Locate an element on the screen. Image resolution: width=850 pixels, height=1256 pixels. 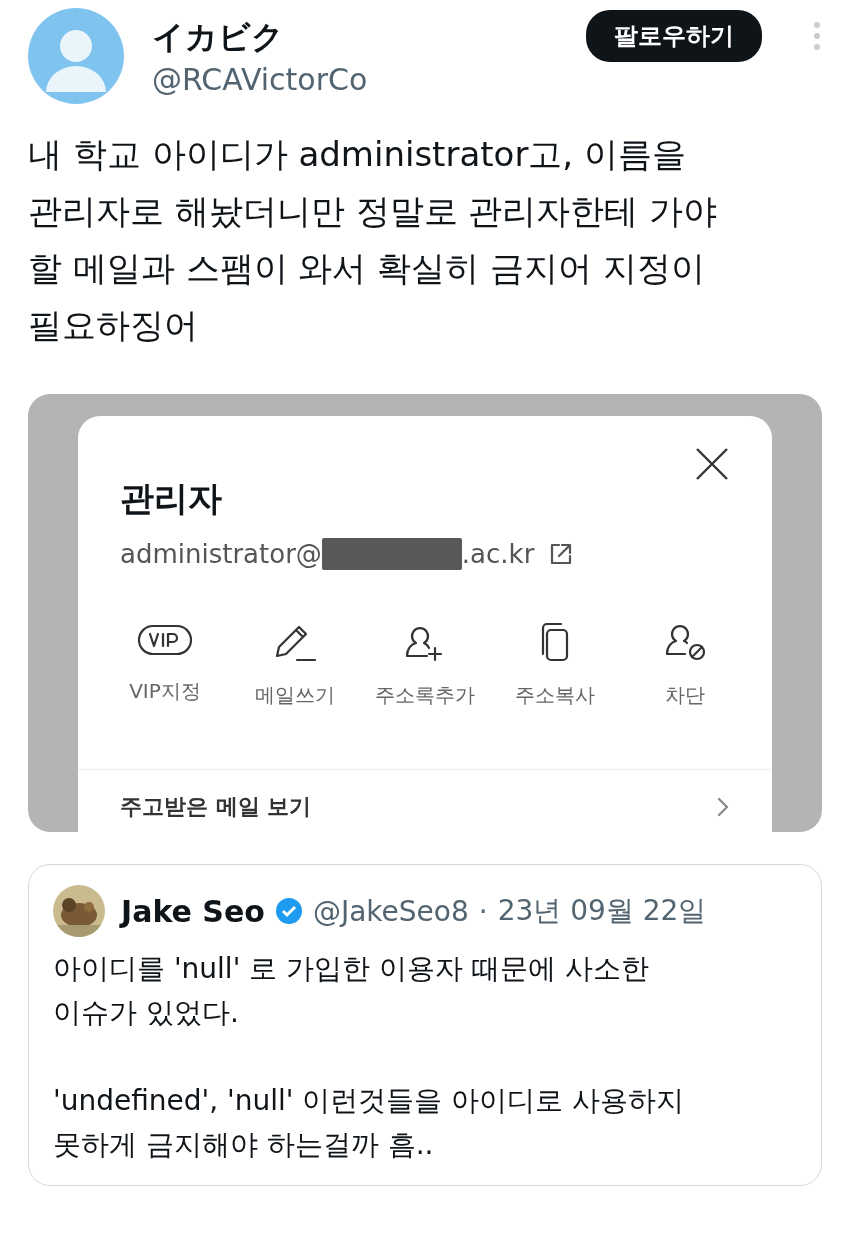
contact-name: 관리자 is located at coordinates (171, 498).